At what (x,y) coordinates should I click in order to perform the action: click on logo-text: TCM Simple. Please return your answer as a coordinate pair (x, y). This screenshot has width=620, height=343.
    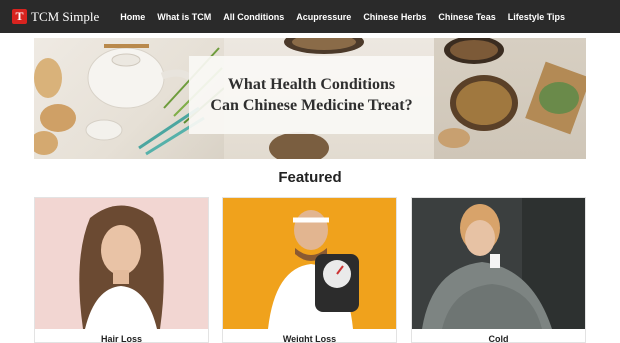
    Looking at the image, I should click on (65, 16).